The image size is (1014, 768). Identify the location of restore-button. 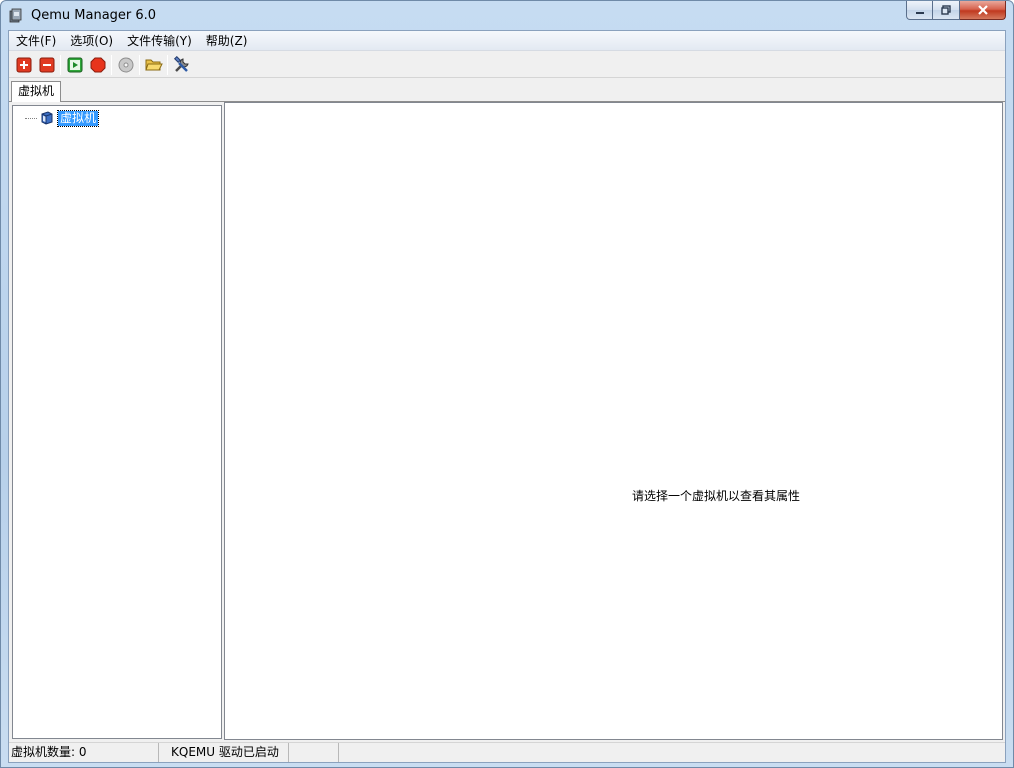
(946, 10).